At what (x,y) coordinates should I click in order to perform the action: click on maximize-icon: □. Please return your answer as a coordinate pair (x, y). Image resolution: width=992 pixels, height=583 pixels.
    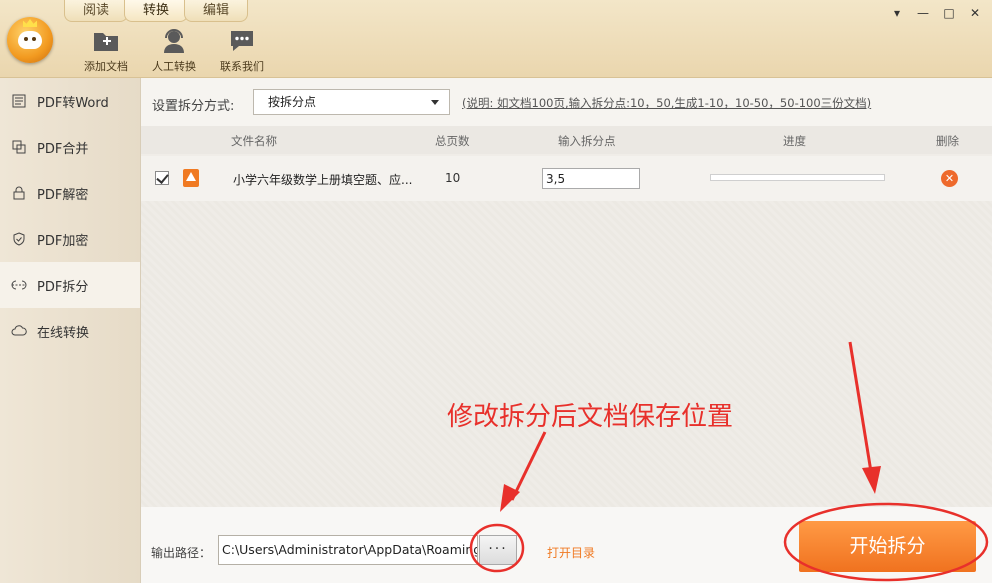
    Looking at the image, I should click on (949, 13).